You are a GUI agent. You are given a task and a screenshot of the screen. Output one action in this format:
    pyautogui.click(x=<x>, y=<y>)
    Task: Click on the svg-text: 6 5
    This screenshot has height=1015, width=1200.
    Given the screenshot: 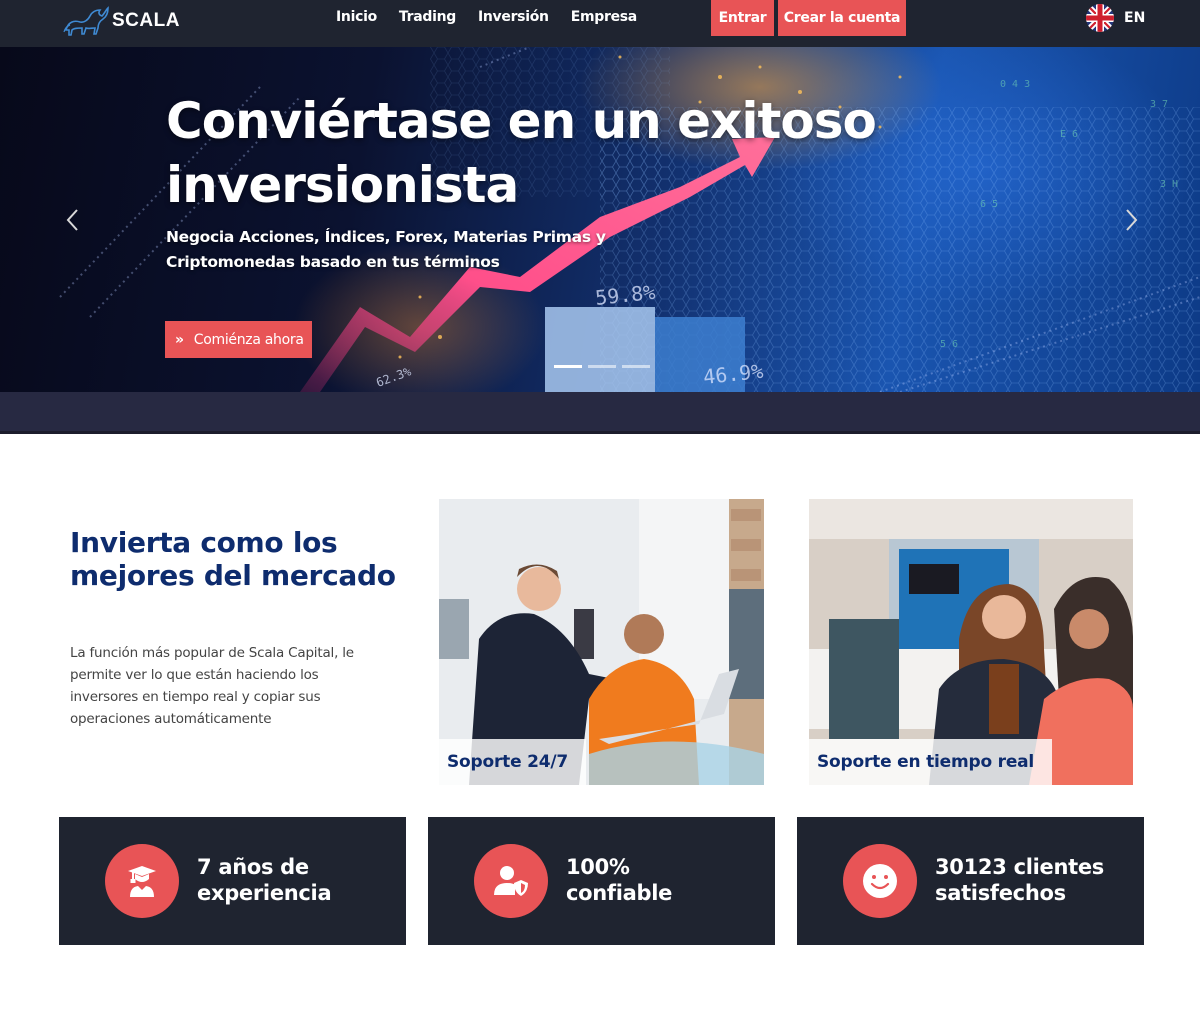 What is the action you would take?
    pyautogui.click(x=989, y=204)
    